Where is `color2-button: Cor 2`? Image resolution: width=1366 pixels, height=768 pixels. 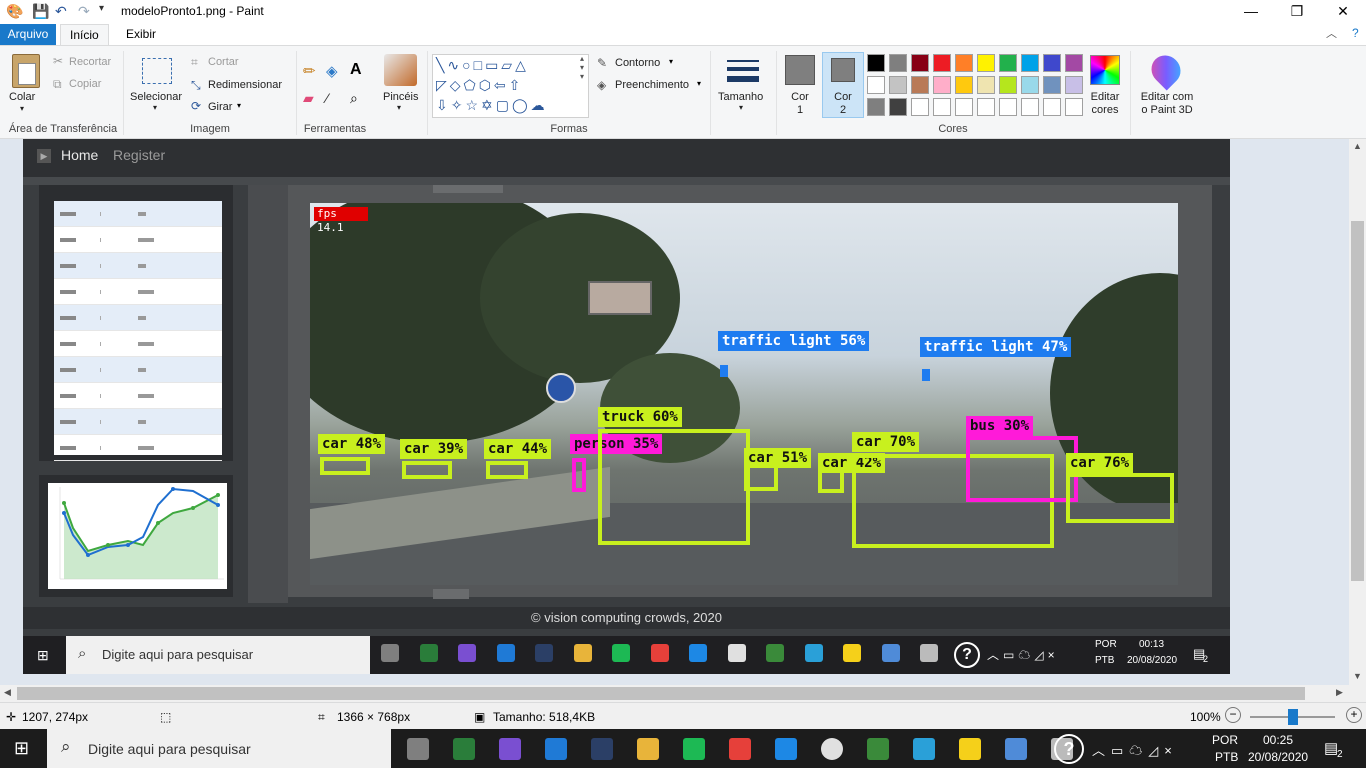
color2-button: Cor 2 is located at coordinates (843, 104).